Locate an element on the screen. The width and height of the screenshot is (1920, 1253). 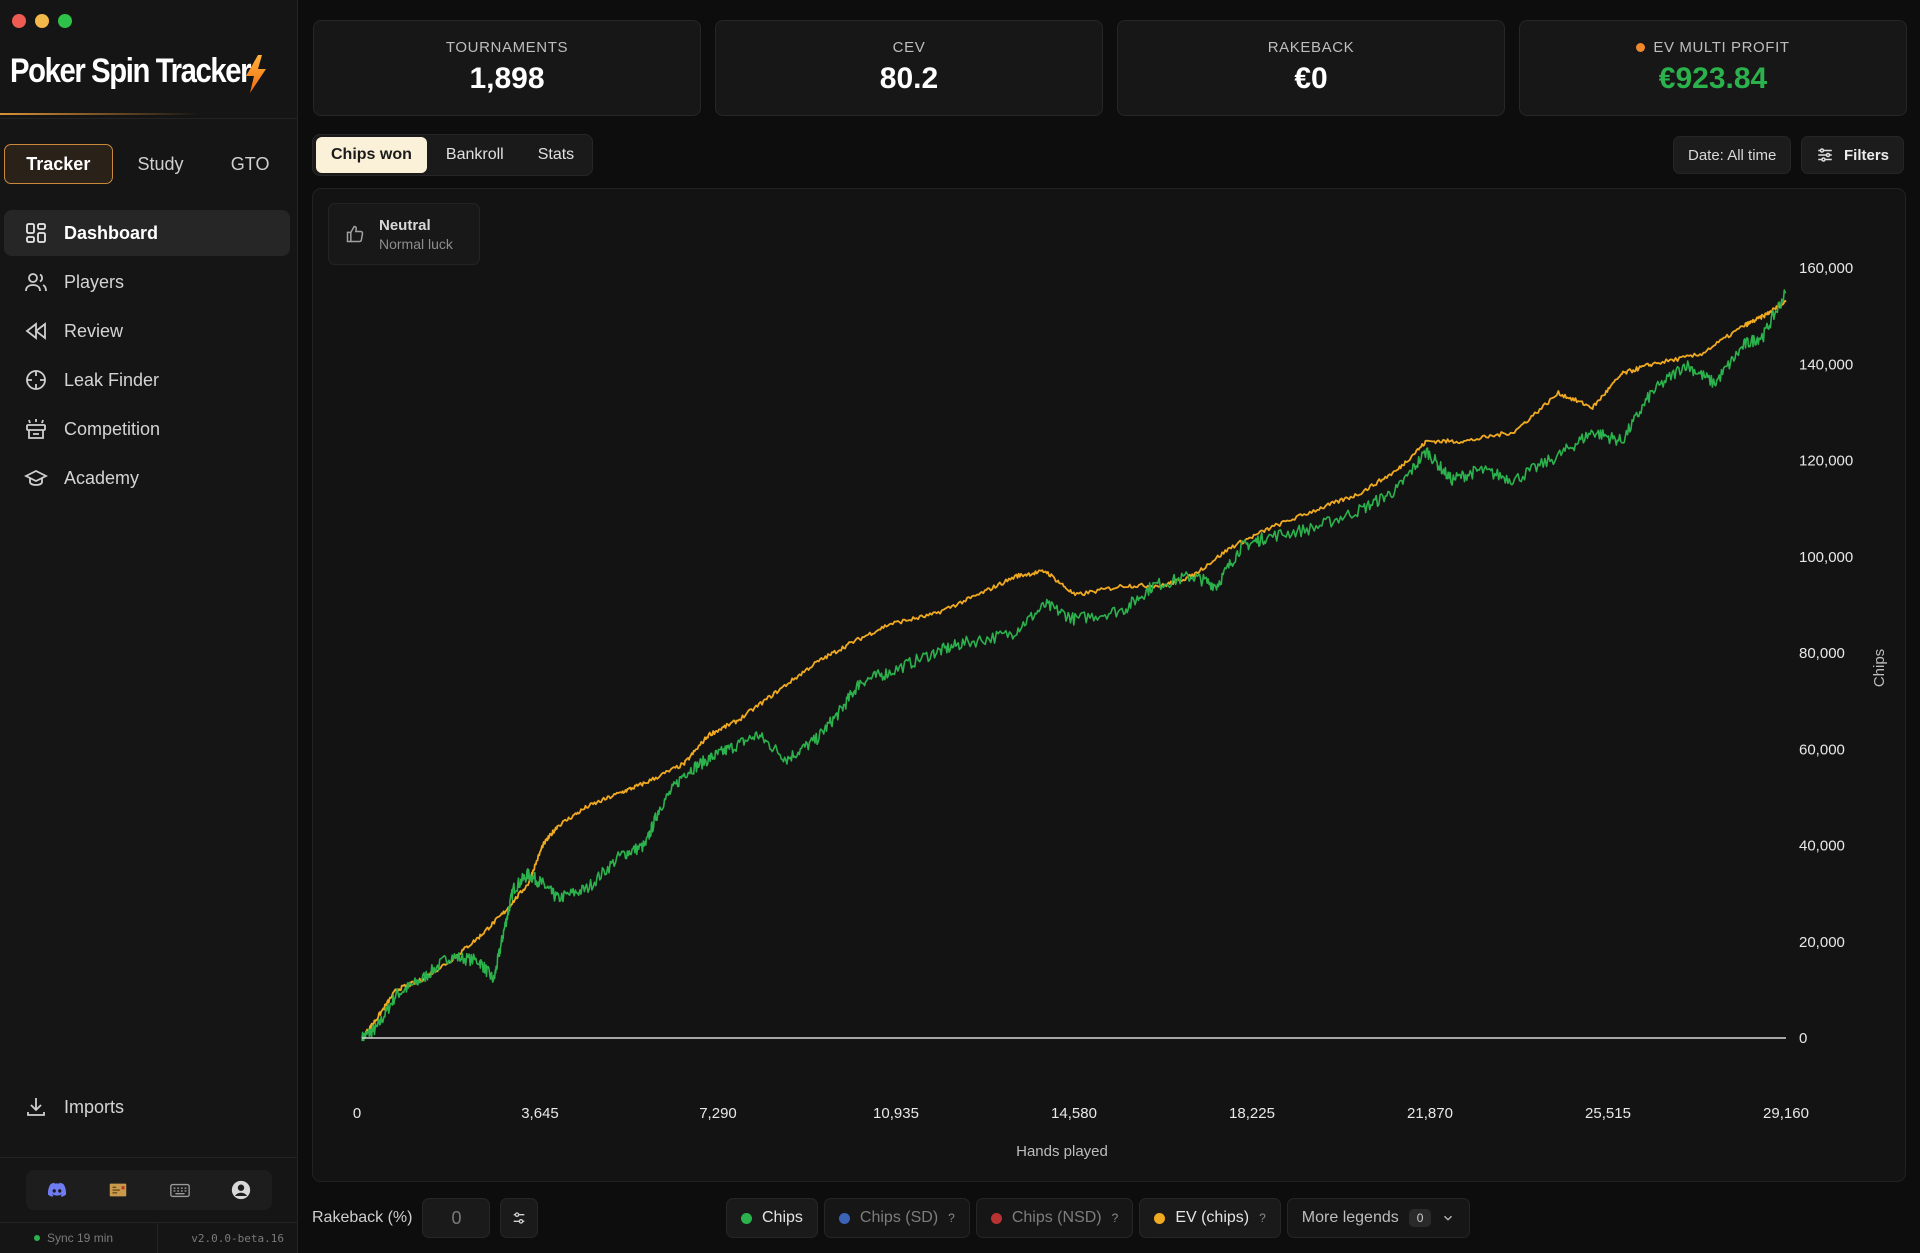
sidebar-item-academy: Academy is located at coordinates (147, 478).